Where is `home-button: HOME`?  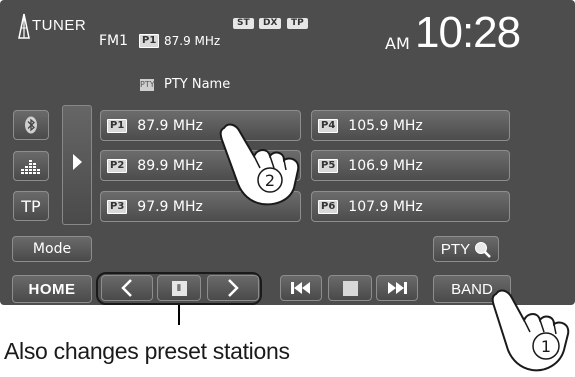 home-button: HOME is located at coordinates (52, 289).